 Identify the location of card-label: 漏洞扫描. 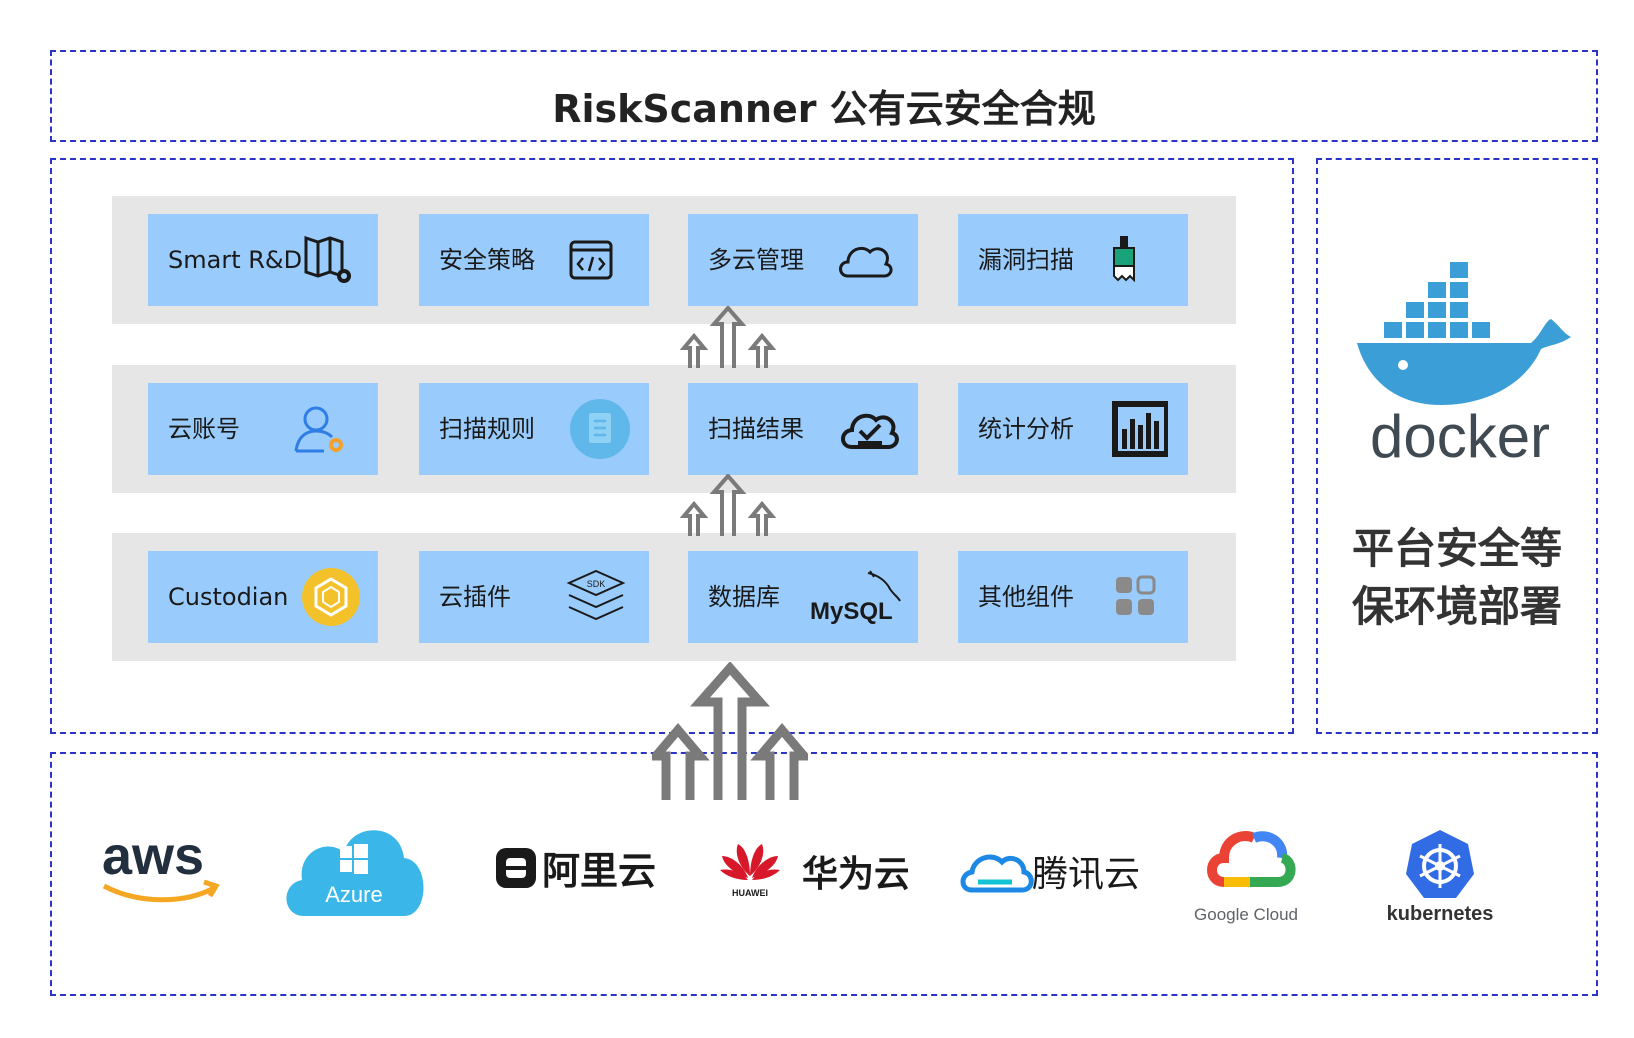
(1026, 260).